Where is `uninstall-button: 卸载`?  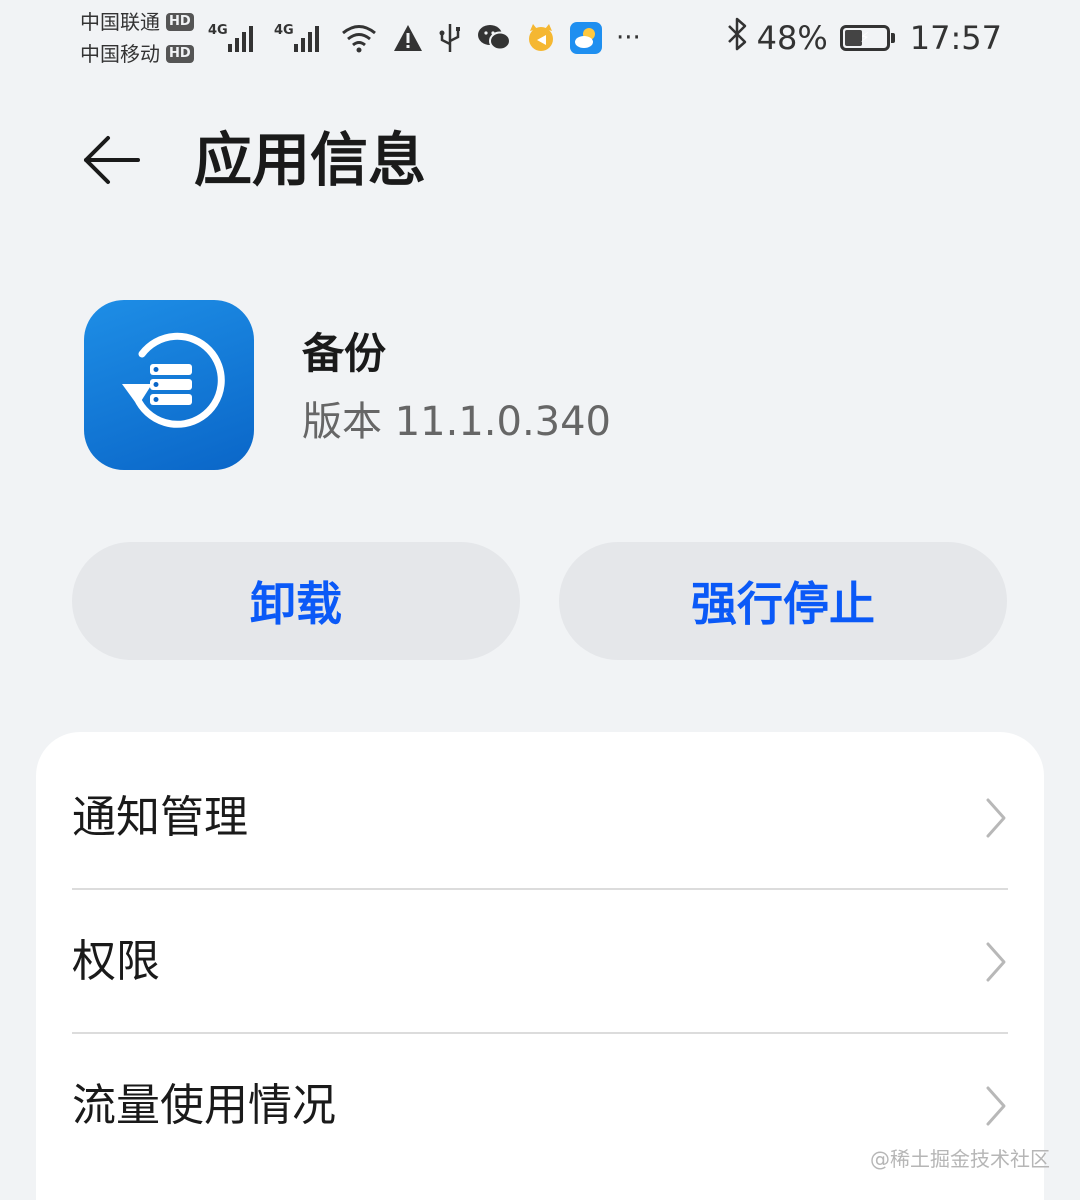
uninstall-button: 卸载 is located at coordinates (296, 601).